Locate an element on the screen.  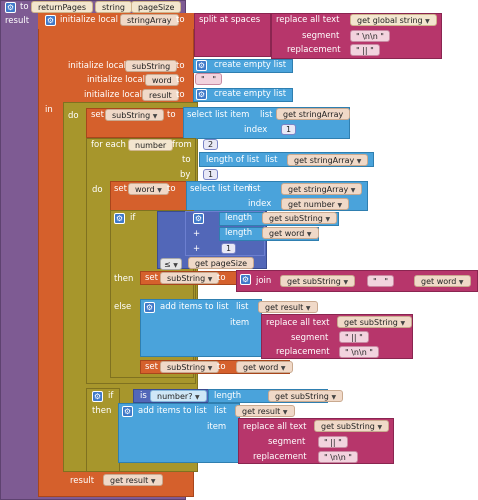
proc-to-label: to is located at coordinates (24, 7).